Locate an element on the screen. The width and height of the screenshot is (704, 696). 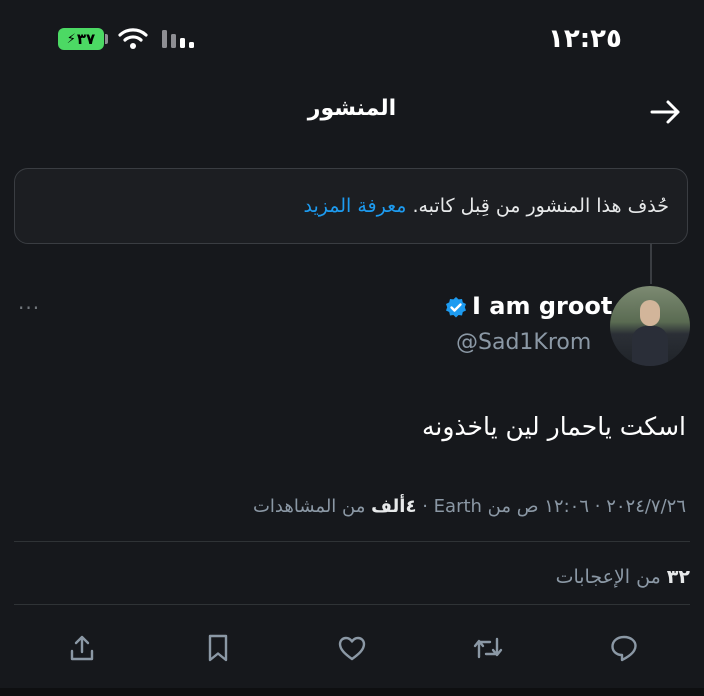
author-handle: @Sad1Krom is located at coordinates (523, 342).